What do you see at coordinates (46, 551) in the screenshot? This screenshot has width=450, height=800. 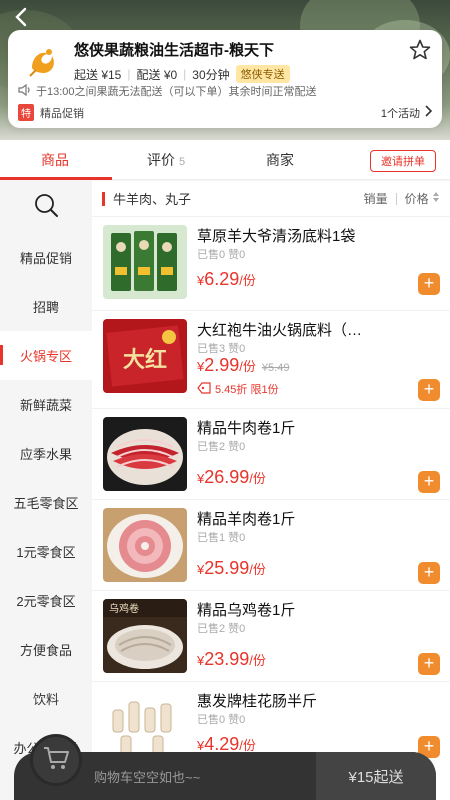 I see `sidebar-item-snacks-1: 1元零食区` at bounding box center [46, 551].